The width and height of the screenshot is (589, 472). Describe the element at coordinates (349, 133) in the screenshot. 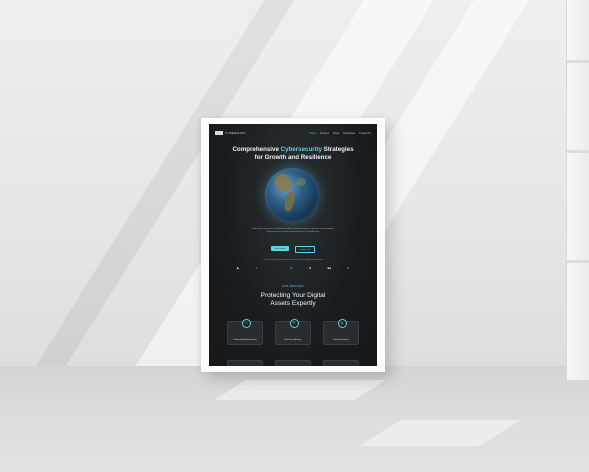

I see `nav-item-certificates: Certificates` at that location.